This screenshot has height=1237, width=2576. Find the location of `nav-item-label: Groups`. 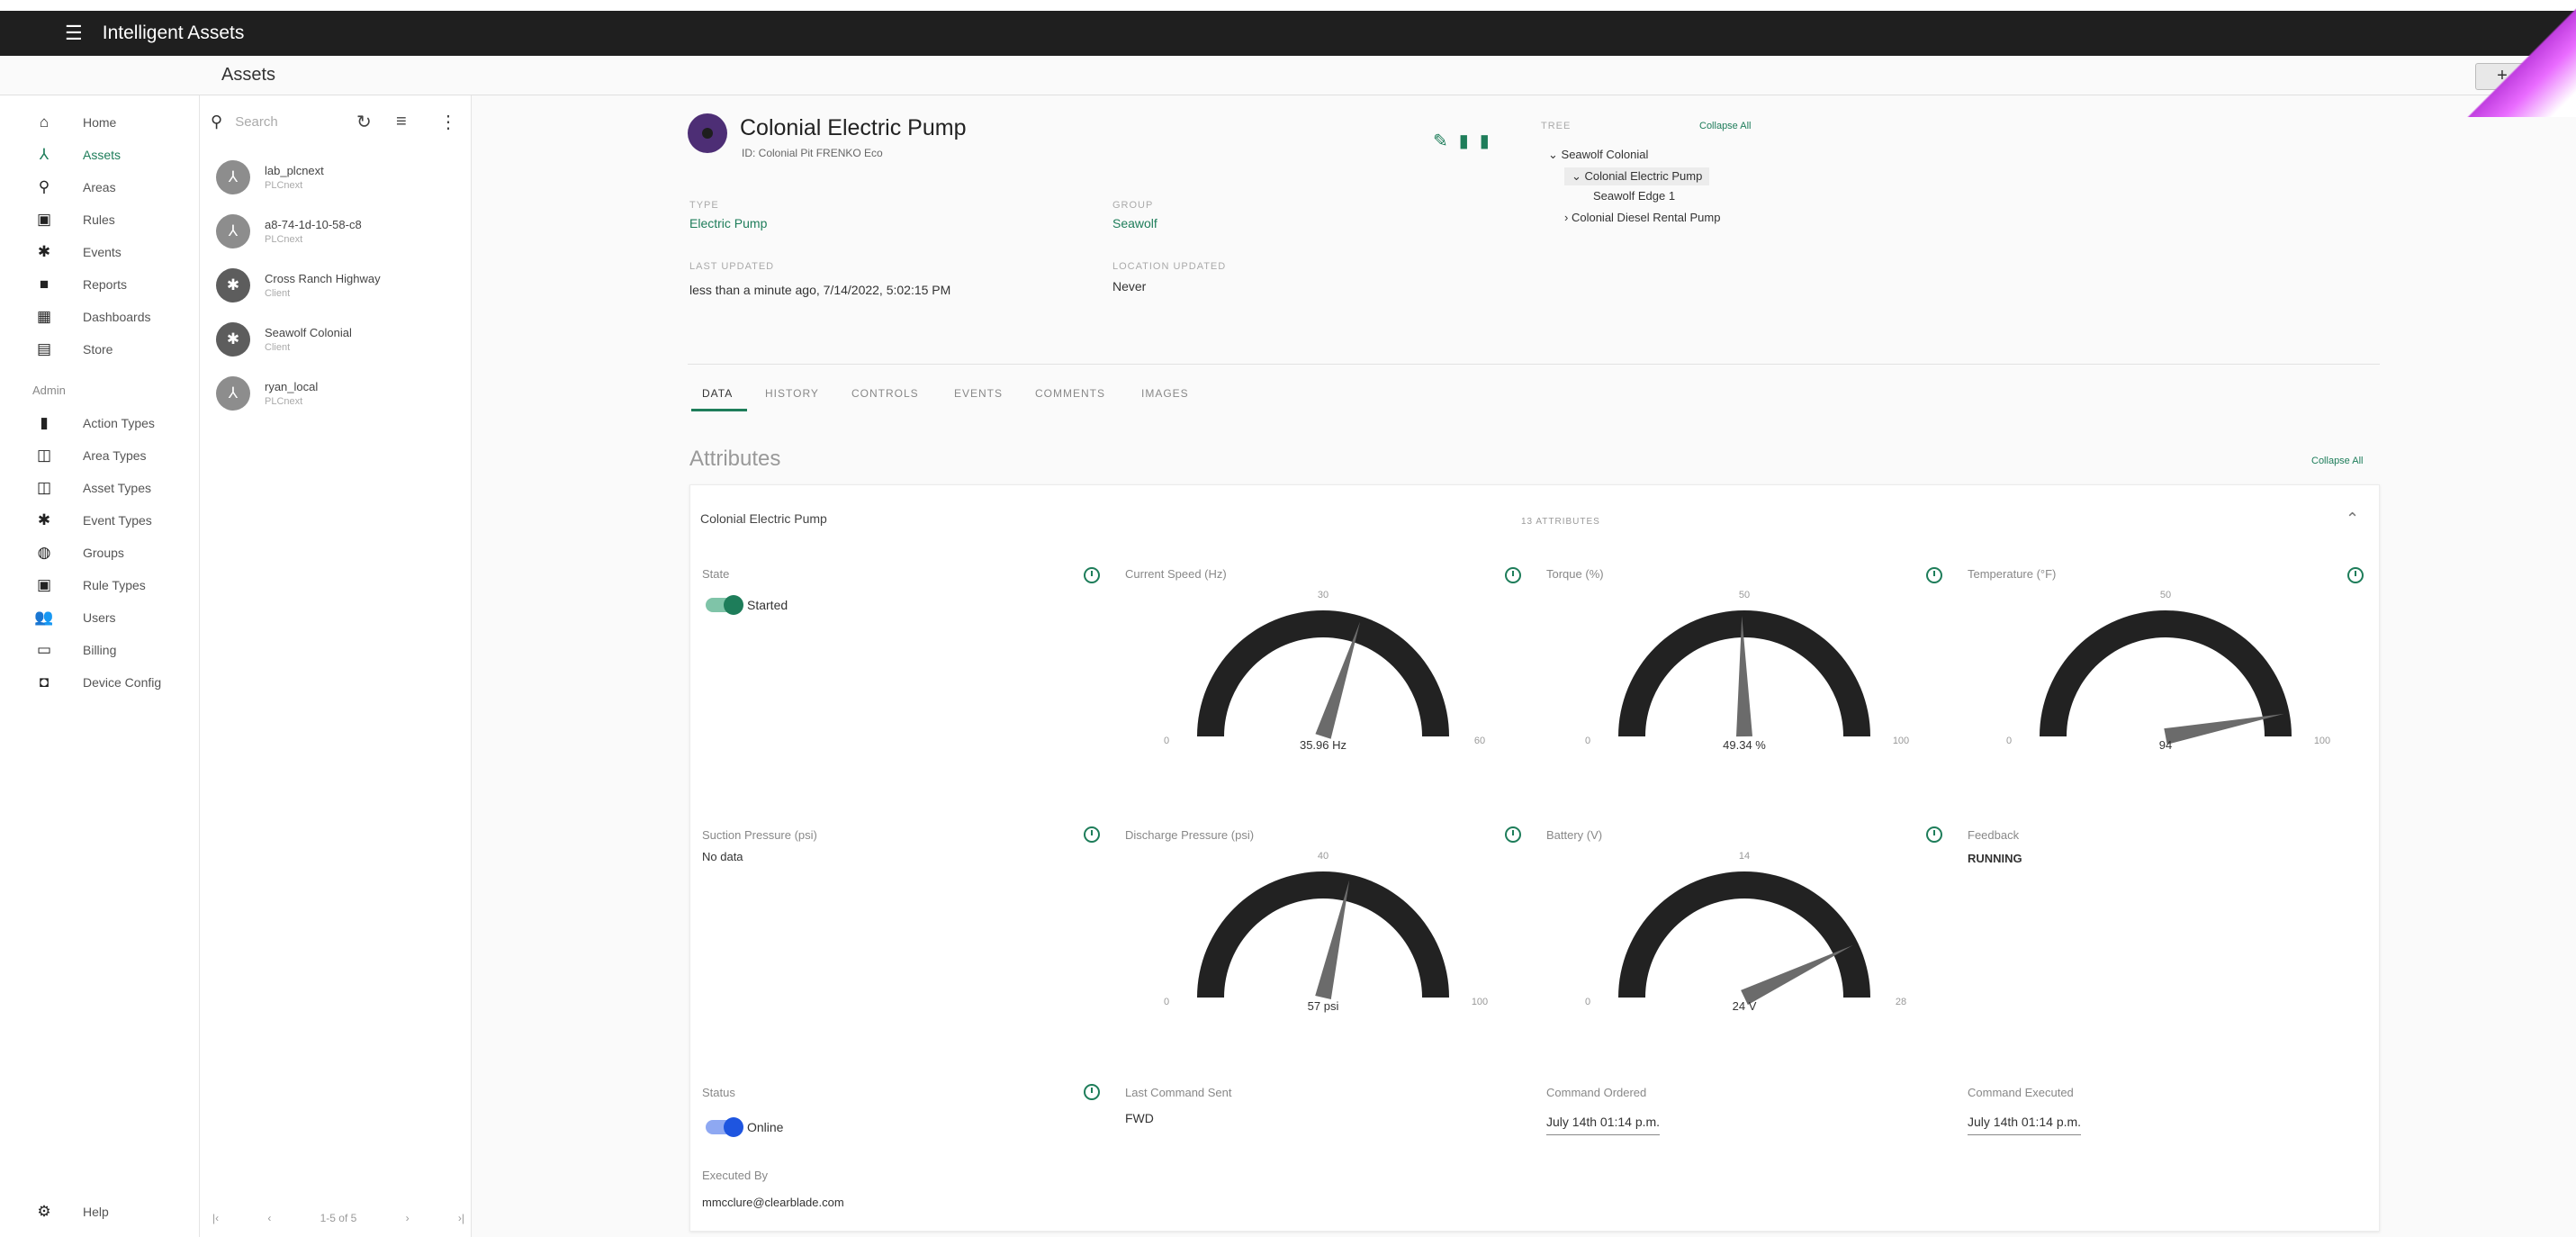

nav-item-label: Groups is located at coordinates (103, 553).